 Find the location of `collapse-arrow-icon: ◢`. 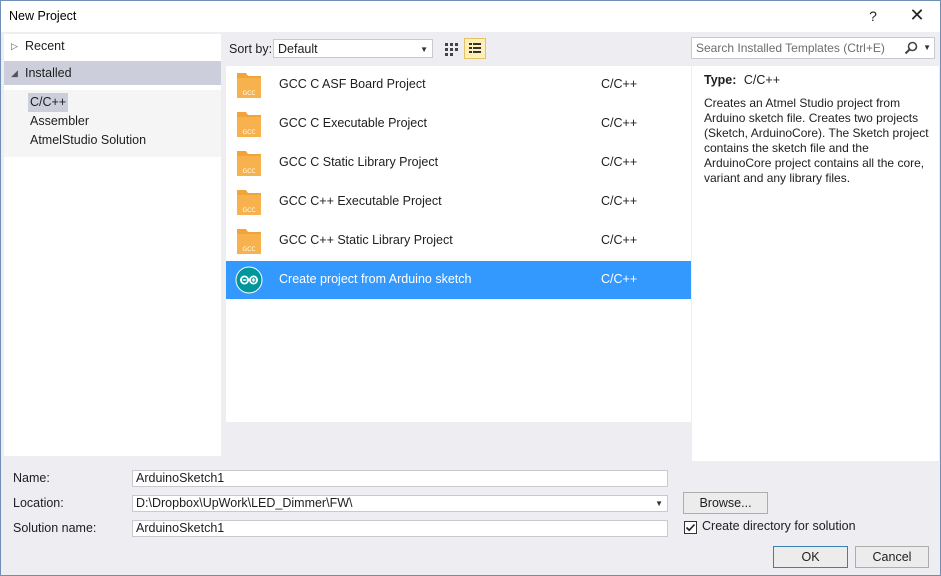

collapse-arrow-icon: ◢ is located at coordinates (16, 73).